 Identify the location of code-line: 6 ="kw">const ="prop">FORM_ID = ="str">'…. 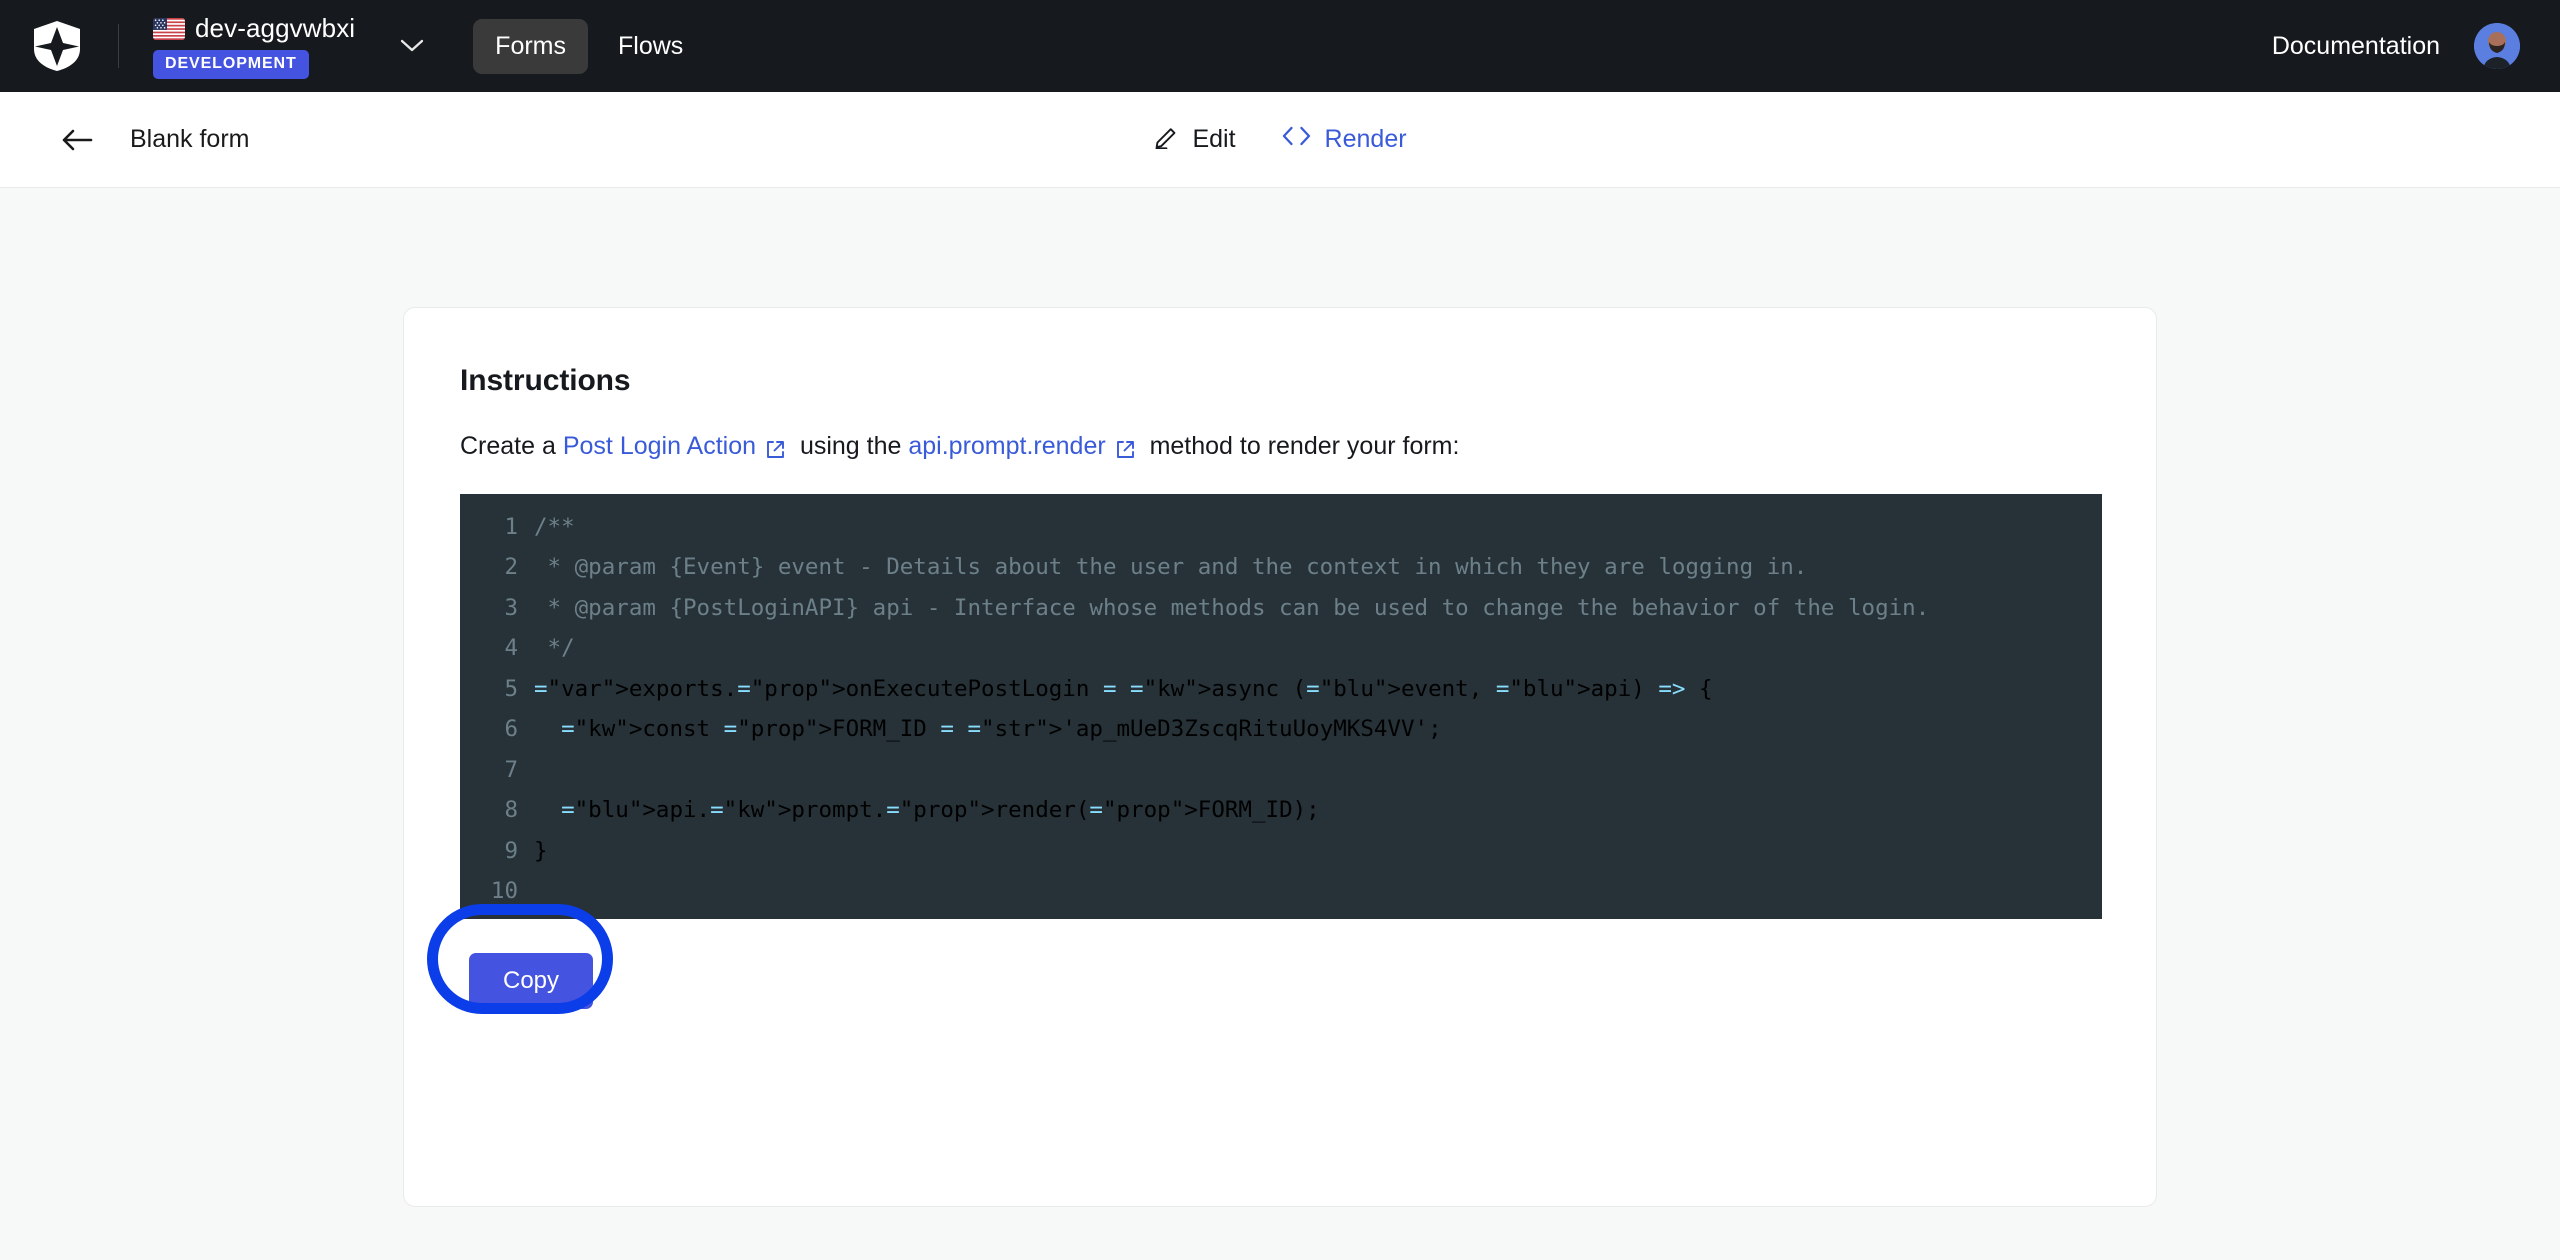
(1281, 729).